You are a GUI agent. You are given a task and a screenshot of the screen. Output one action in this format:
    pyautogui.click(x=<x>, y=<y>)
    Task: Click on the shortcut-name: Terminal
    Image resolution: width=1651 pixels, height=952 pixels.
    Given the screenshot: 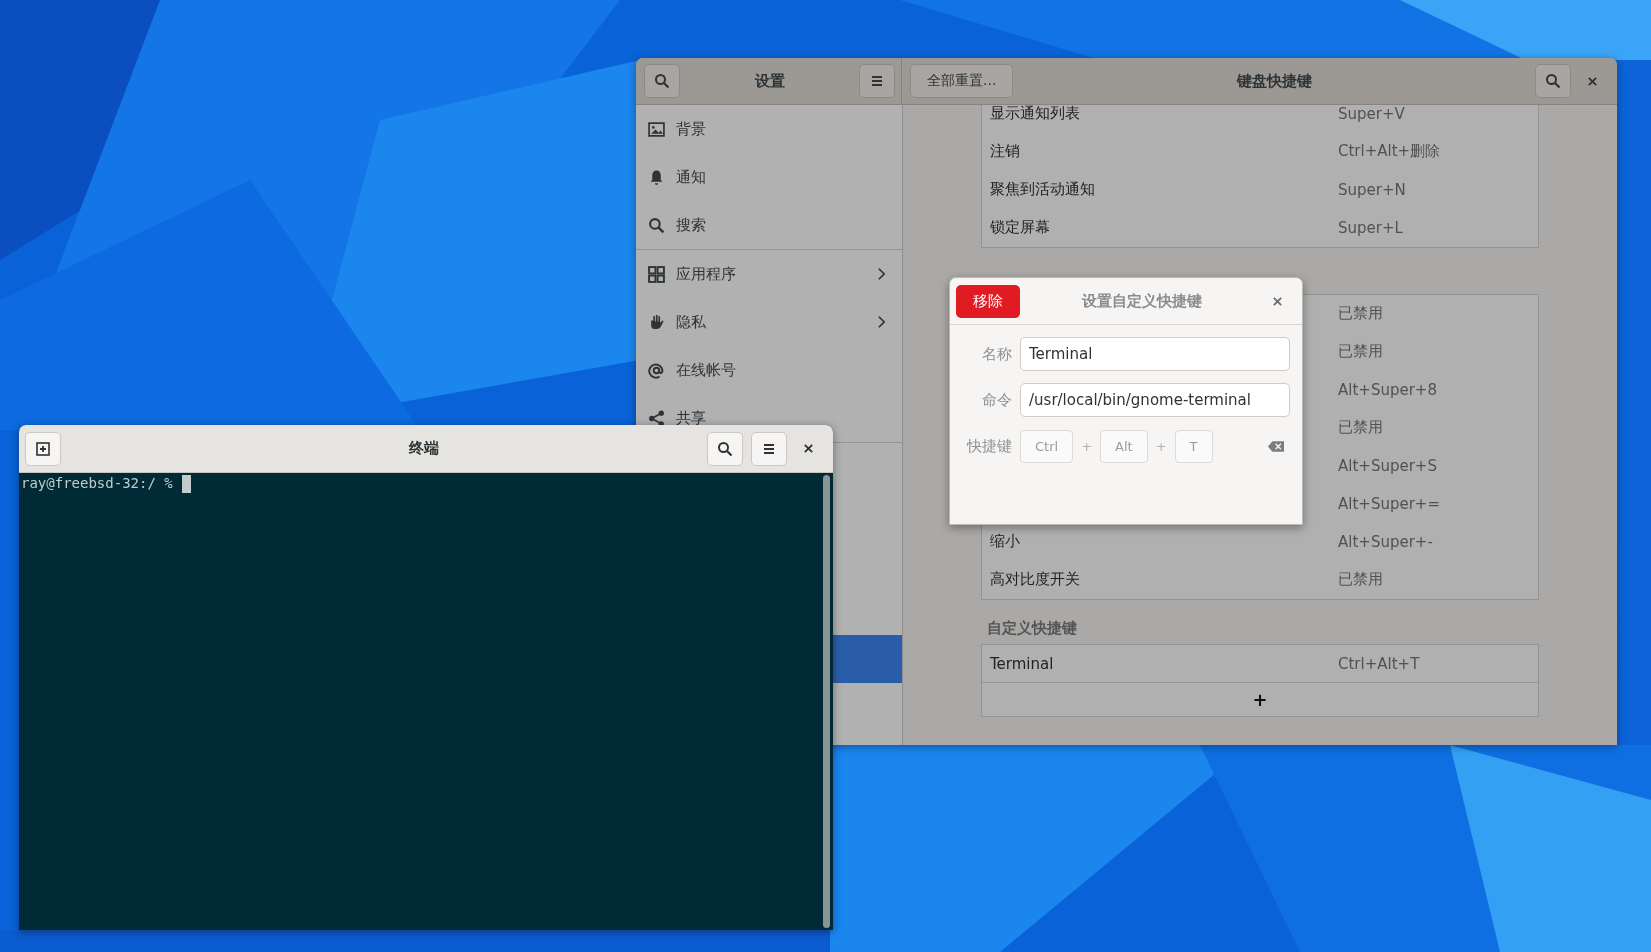 What is the action you would take?
    pyautogui.click(x=1022, y=663)
    